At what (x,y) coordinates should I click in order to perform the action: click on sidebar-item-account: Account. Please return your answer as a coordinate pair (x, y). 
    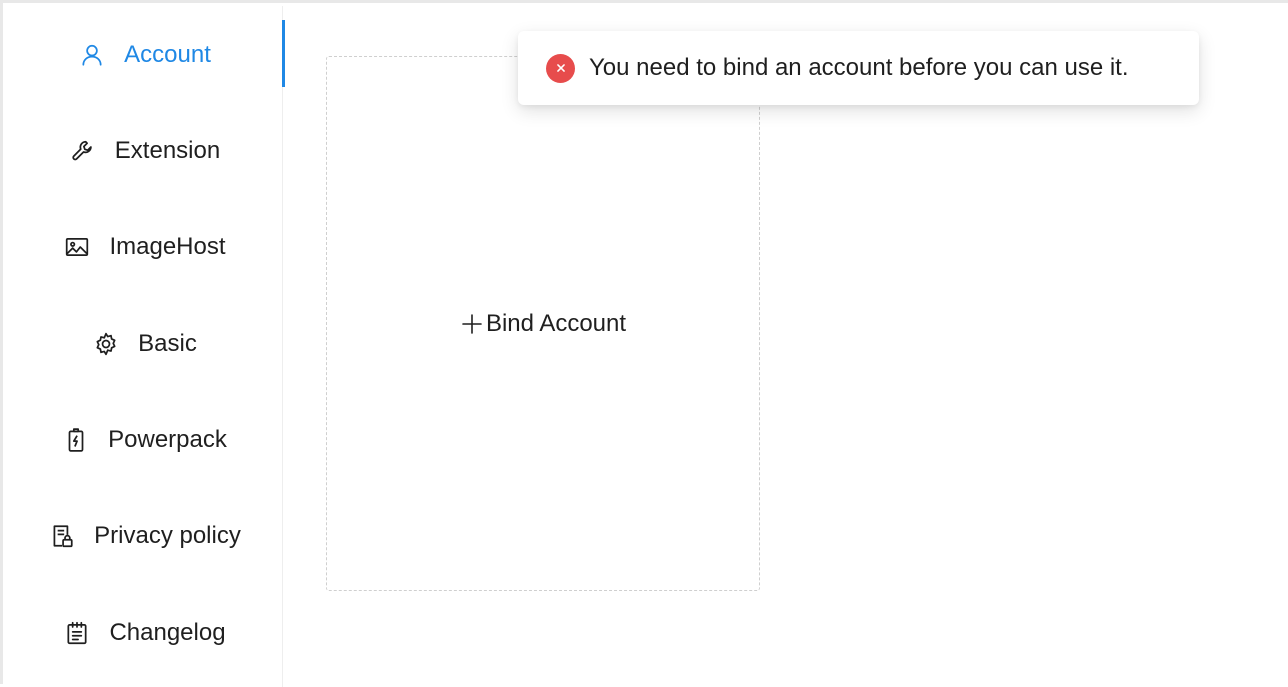
    Looking at the image, I should click on (144, 55).